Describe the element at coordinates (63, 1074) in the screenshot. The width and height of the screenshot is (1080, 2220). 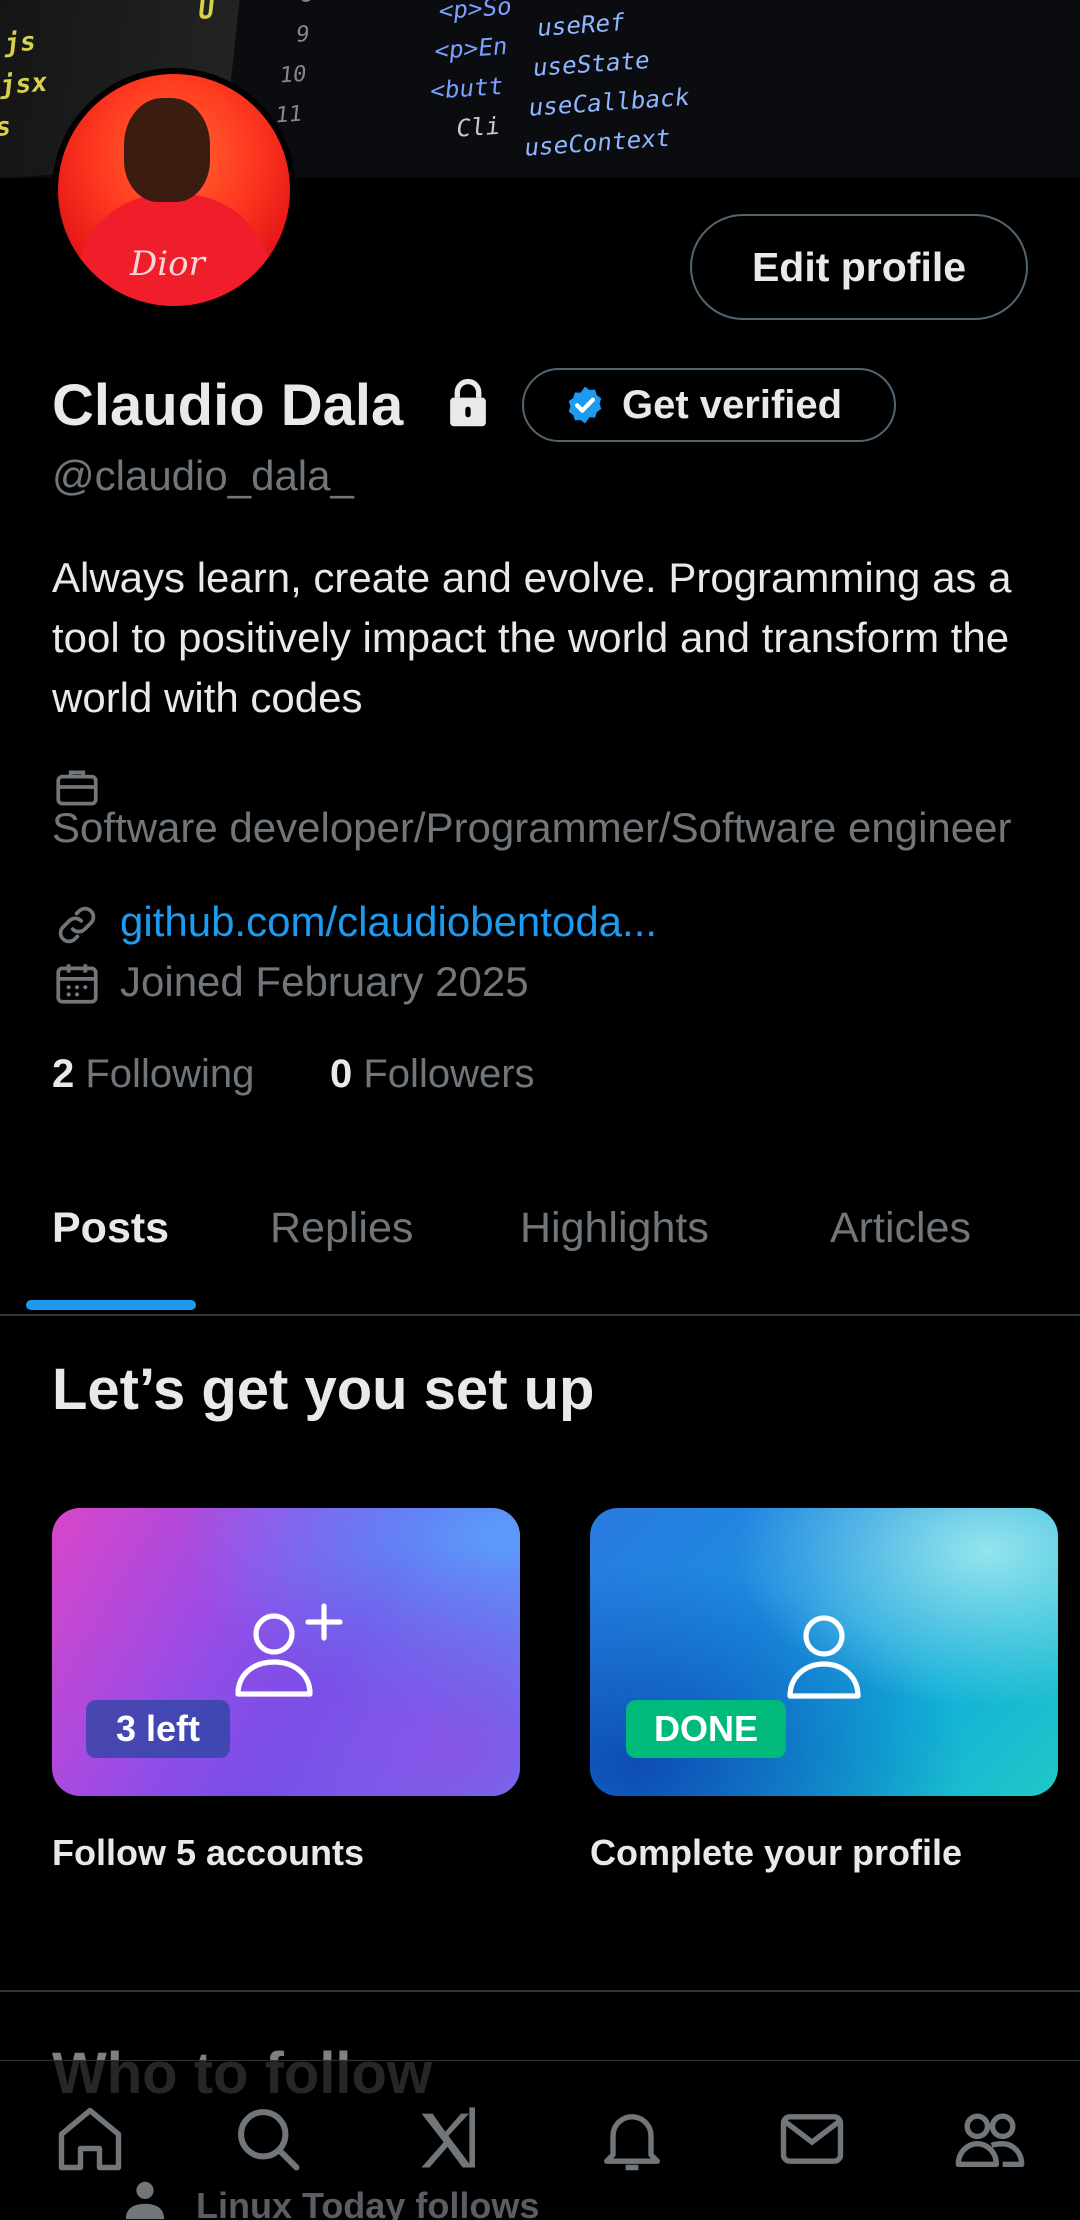
I see `following-count: 2` at that location.